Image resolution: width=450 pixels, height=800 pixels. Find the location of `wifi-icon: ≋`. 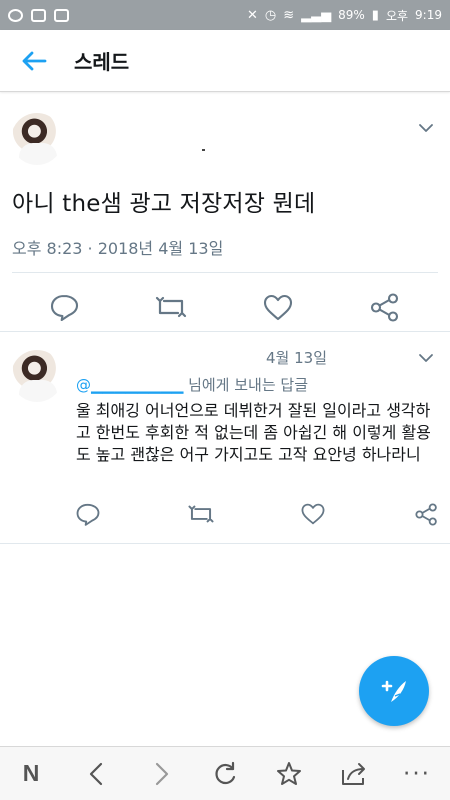

wifi-icon: ≋ is located at coordinates (289, 15).